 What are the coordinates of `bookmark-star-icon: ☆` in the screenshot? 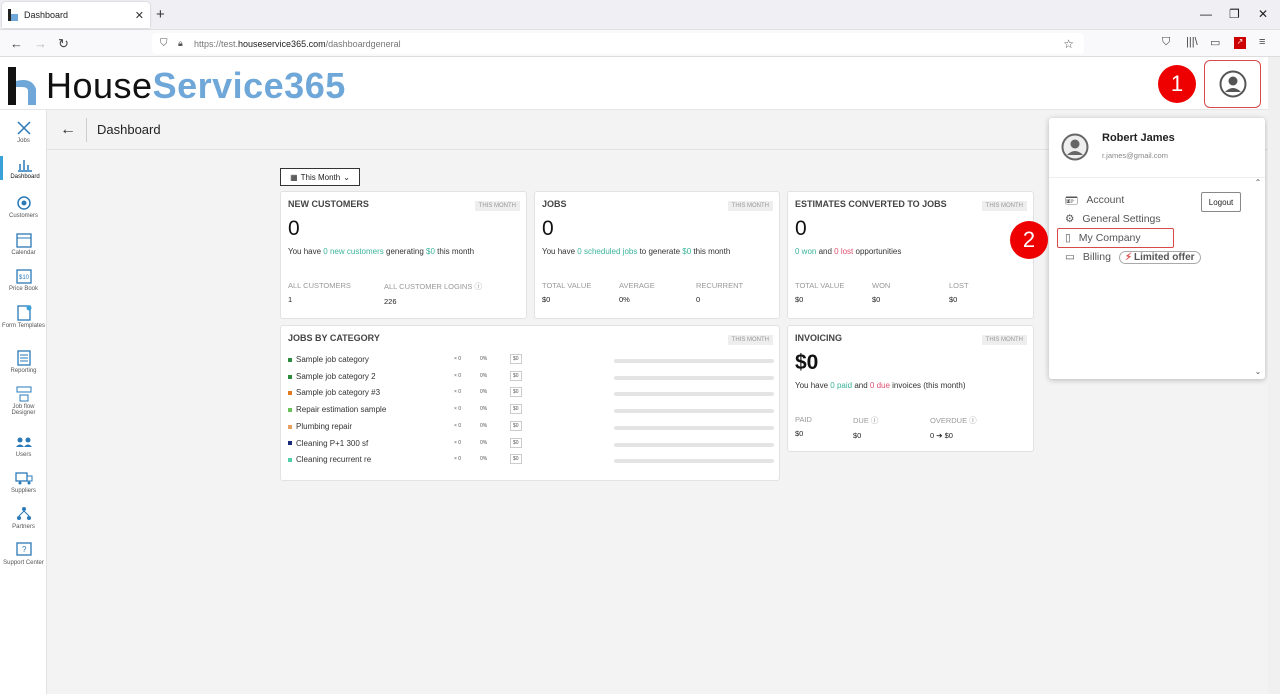 It's located at (1068, 44).